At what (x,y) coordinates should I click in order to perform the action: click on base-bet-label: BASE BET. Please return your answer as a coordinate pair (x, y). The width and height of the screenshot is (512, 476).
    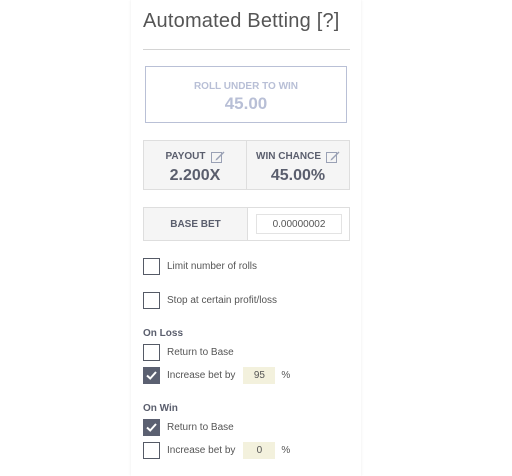
    Looking at the image, I should click on (196, 224).